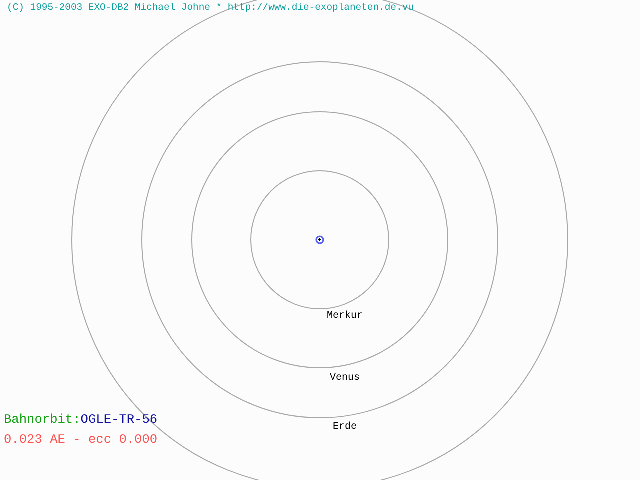  I want to click on orbit-info: 0.023 AE - ecc 0.000, so click(81, 440).